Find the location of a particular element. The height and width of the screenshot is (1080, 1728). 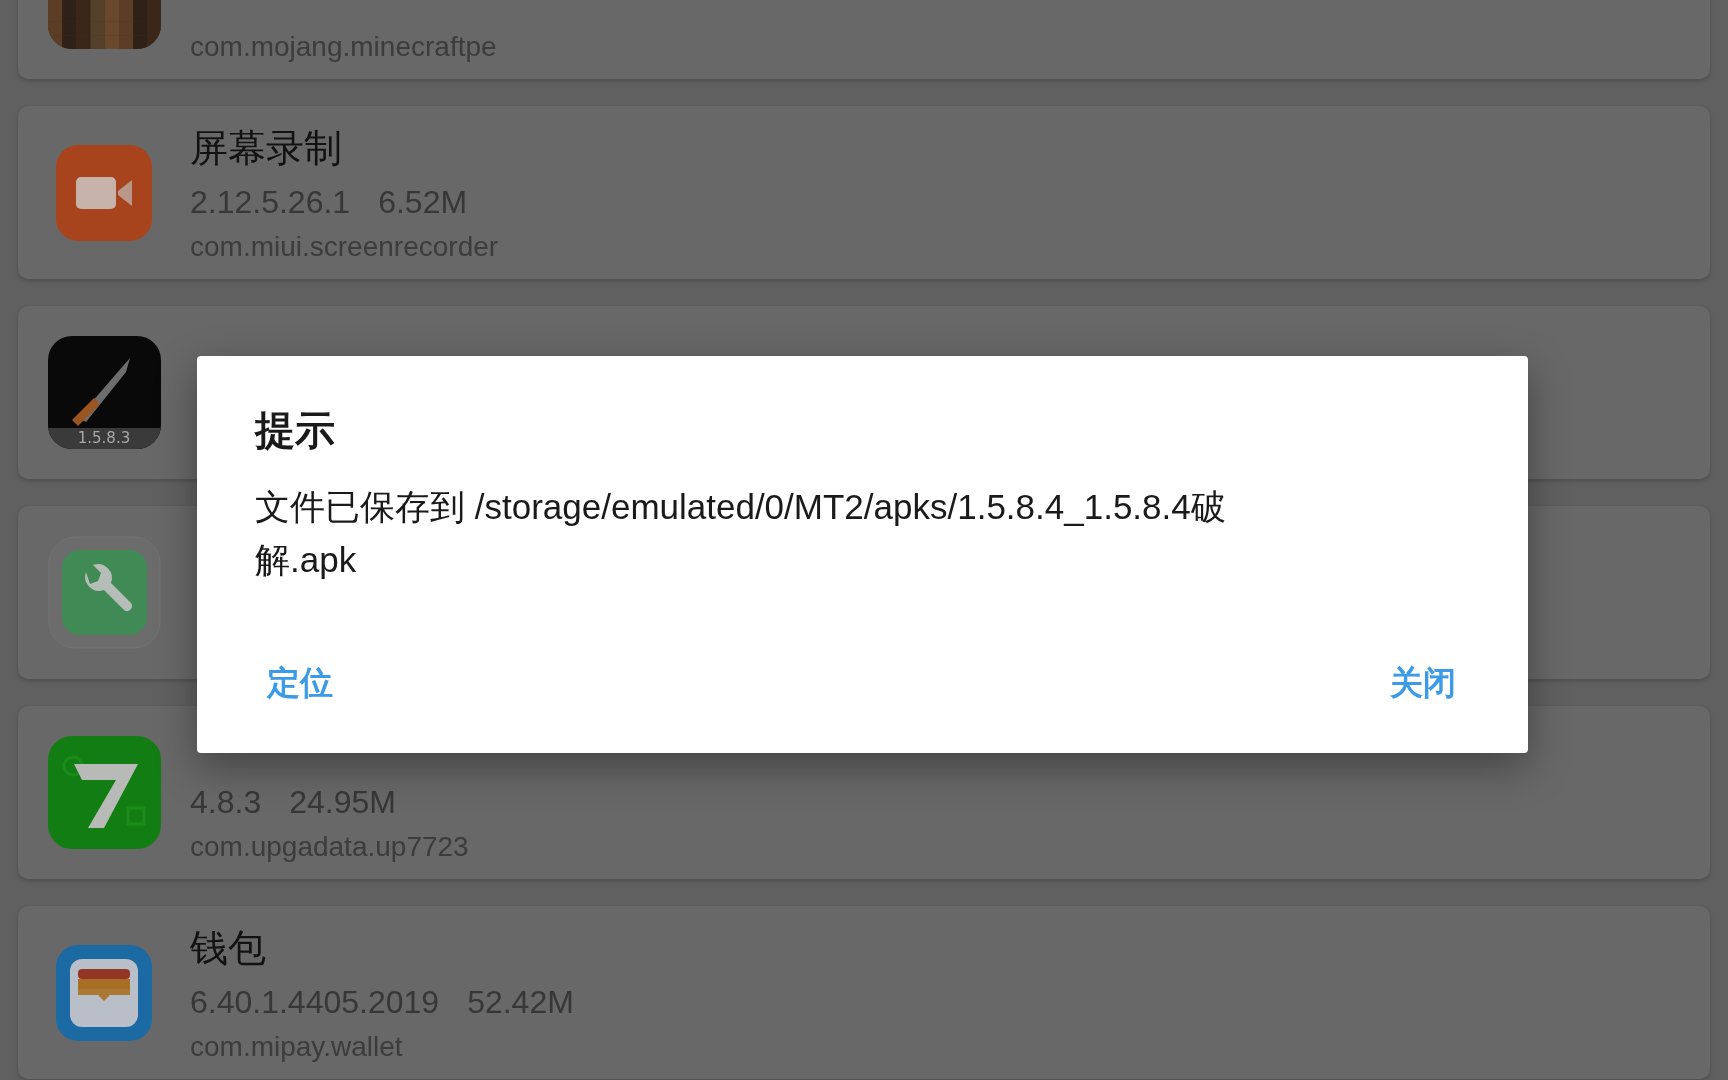

app-name: 屏幕录制 is located at coordinates (266, 148).